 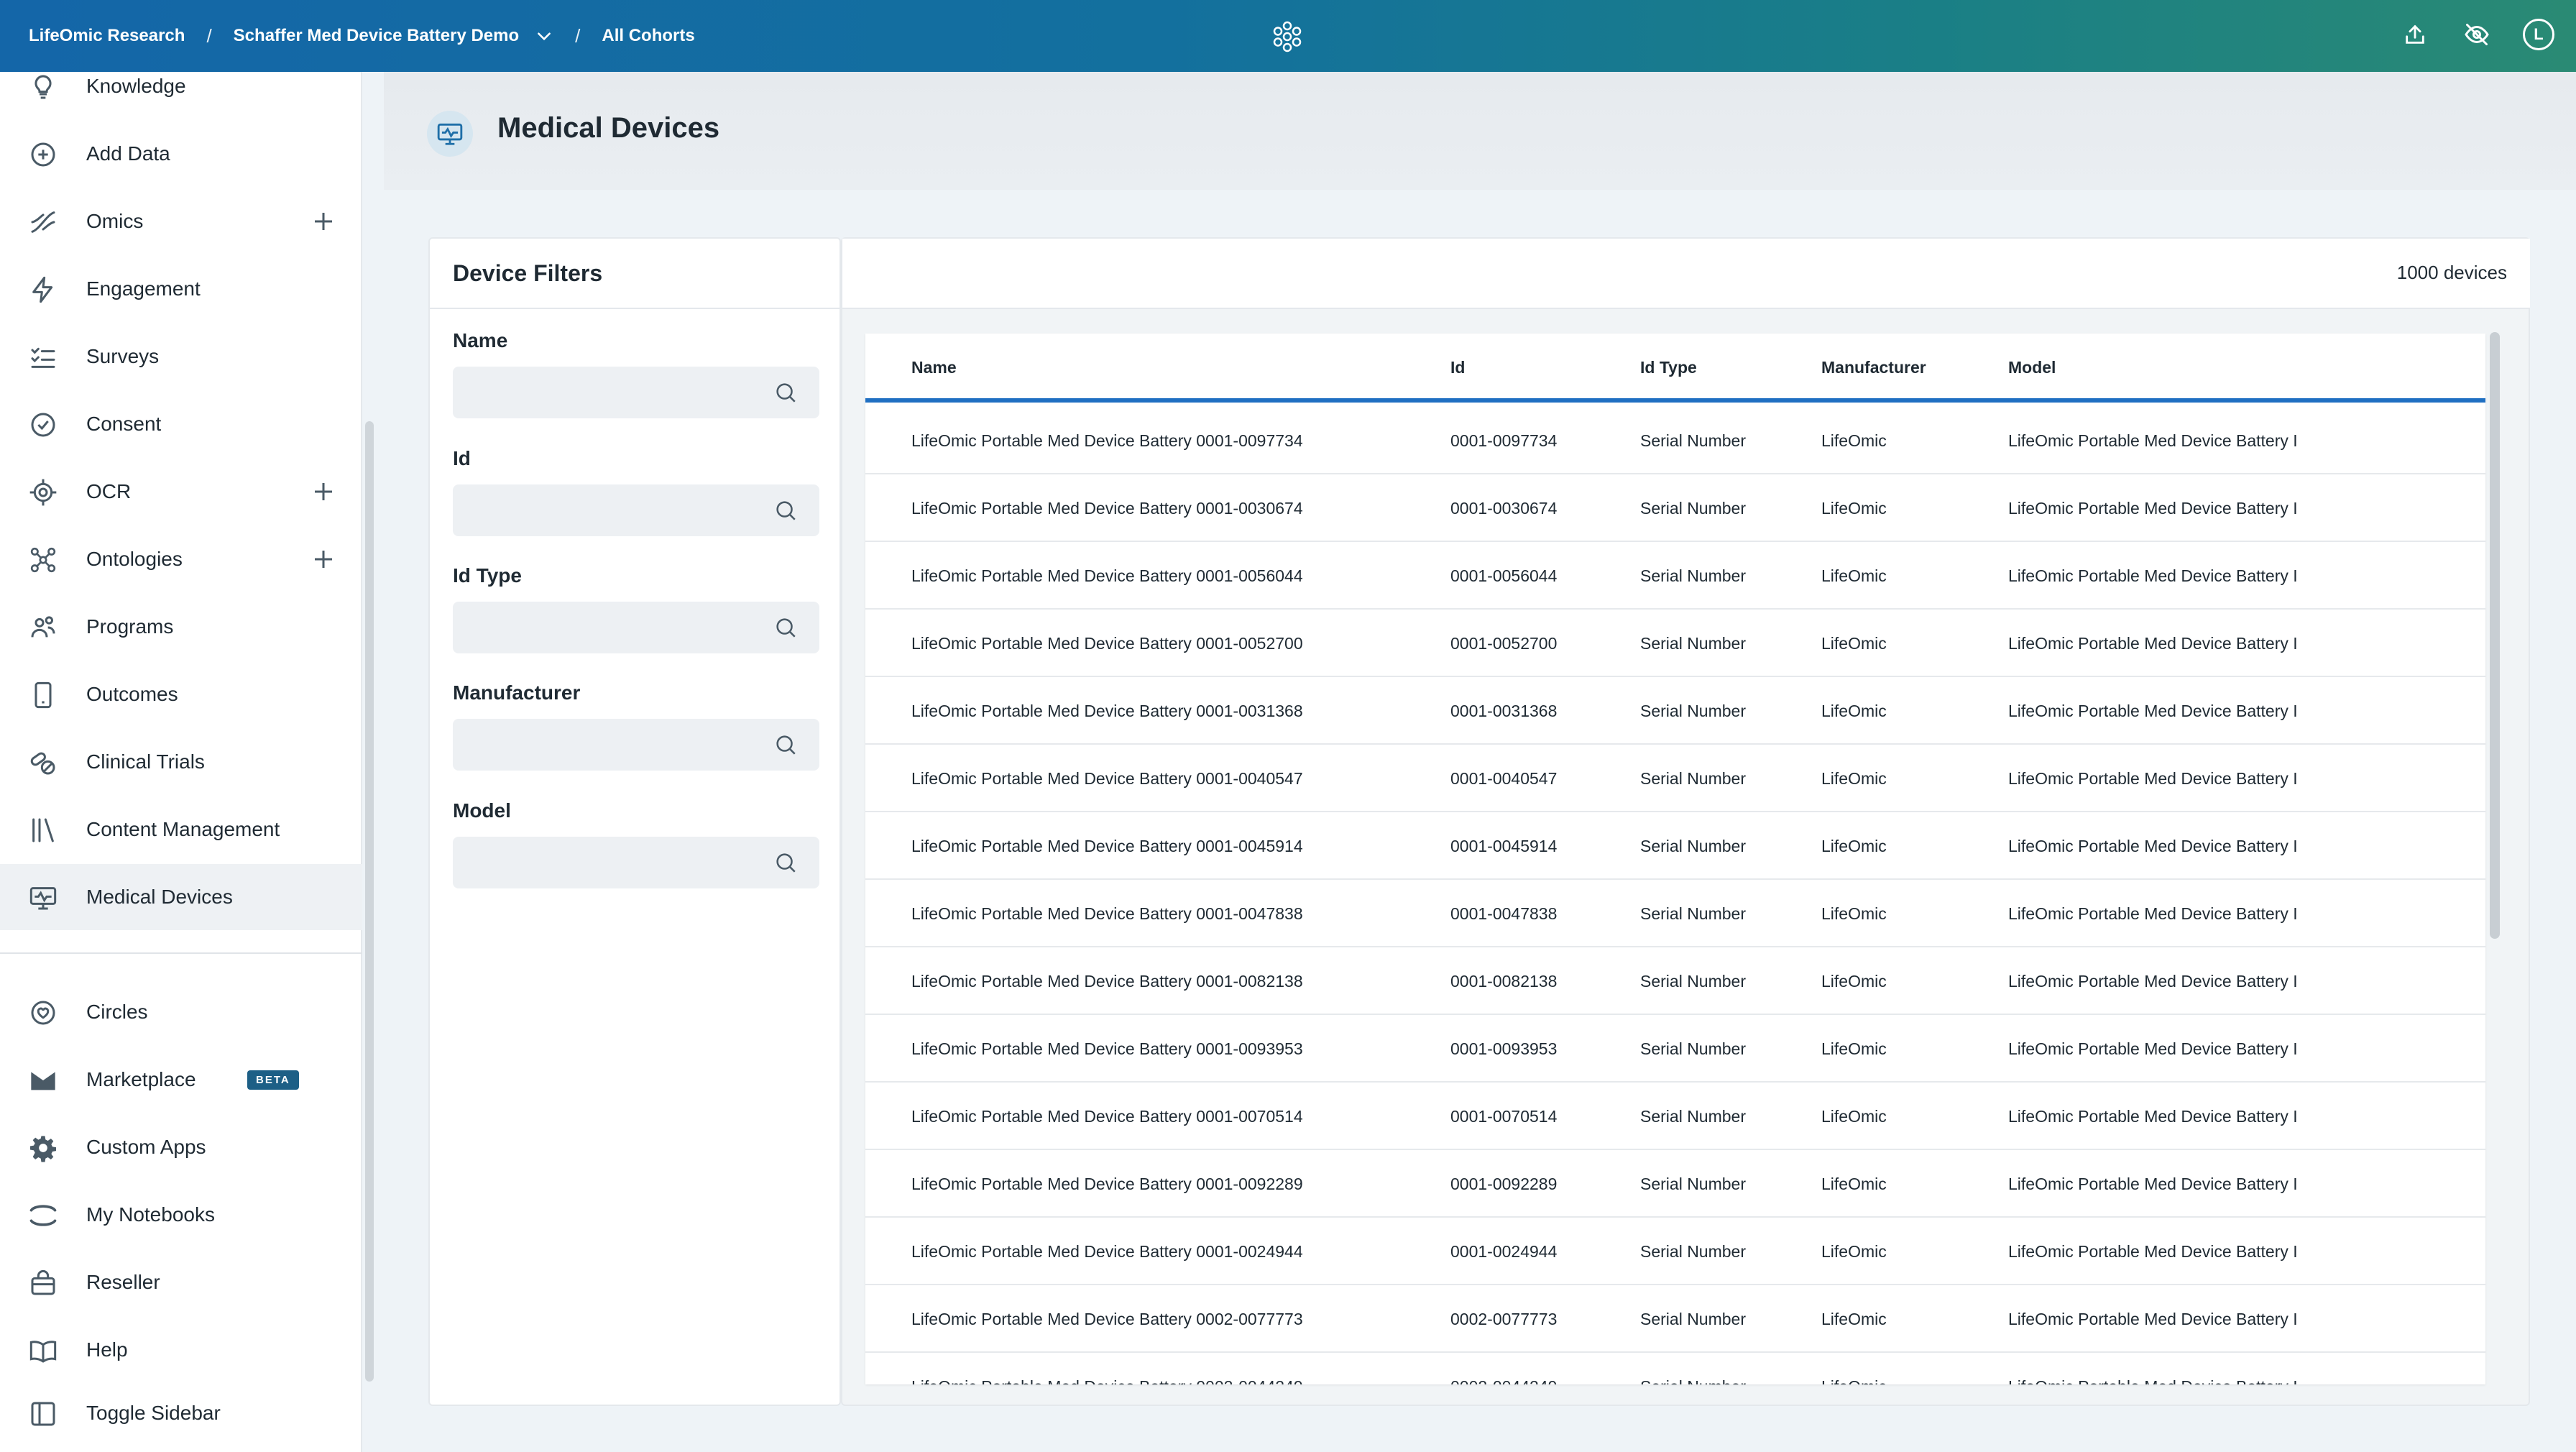 What do you see at coordinates (1504, 1184) in the screenshot?
I see `cell-id: 0001-0092289` at bounding box center [1504, 1184].